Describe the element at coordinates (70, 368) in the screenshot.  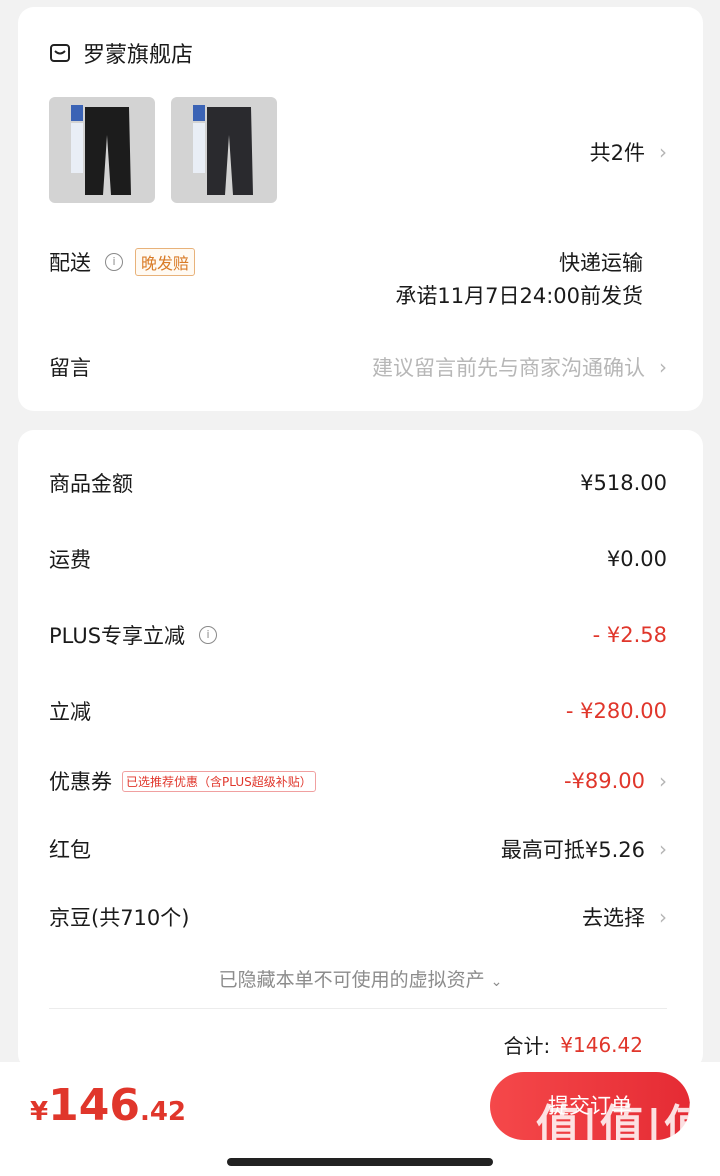
I see `message-label: 留言` at that location.